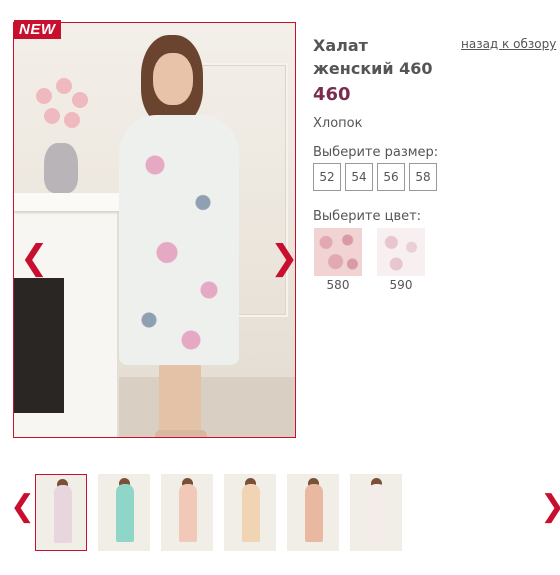 This screenshot has height=575, width=560. I want to click on size-options: 52 54 56 58, so click(375, 177).